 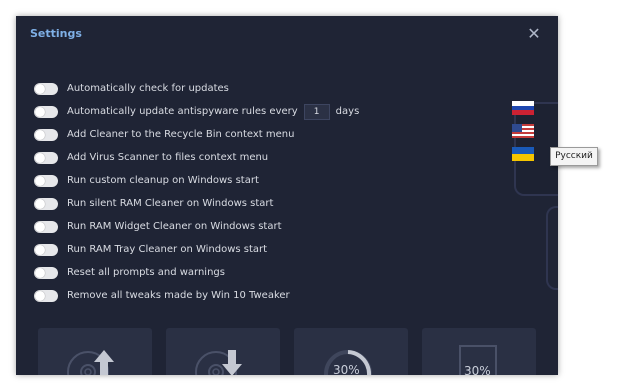 I want to click on days-input: 1, so click(x=316, y=111).